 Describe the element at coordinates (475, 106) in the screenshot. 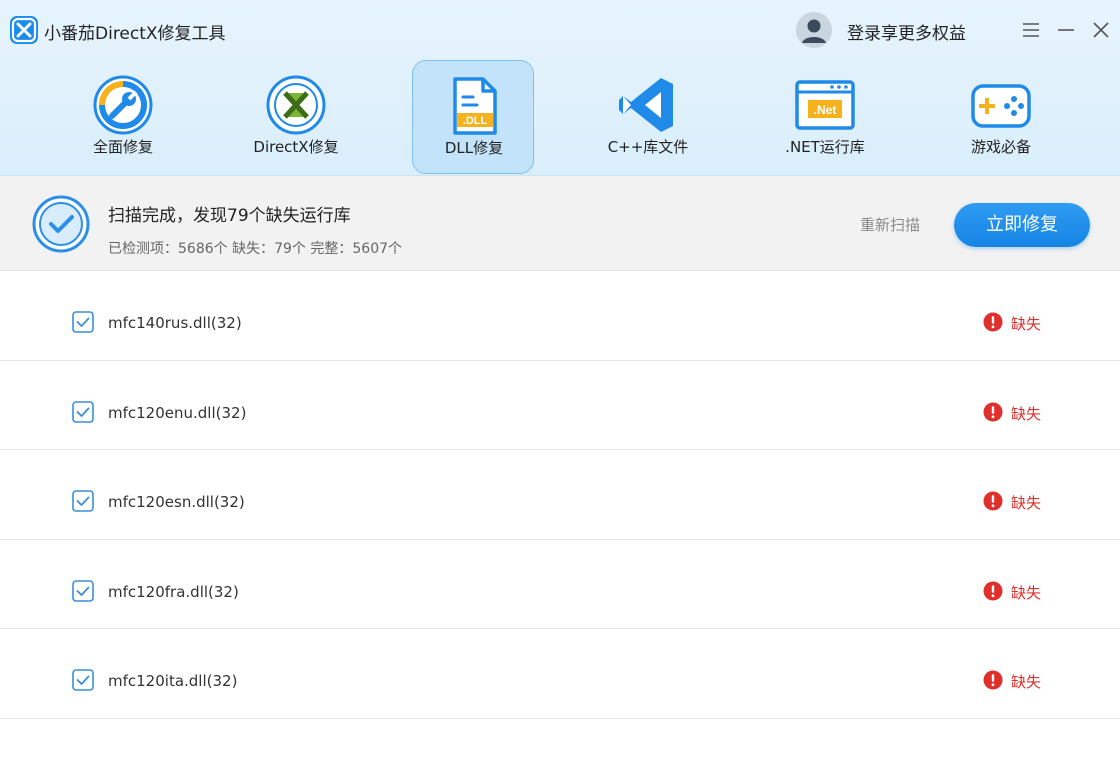

I see `dll-file-icon: .DLL` at that location.